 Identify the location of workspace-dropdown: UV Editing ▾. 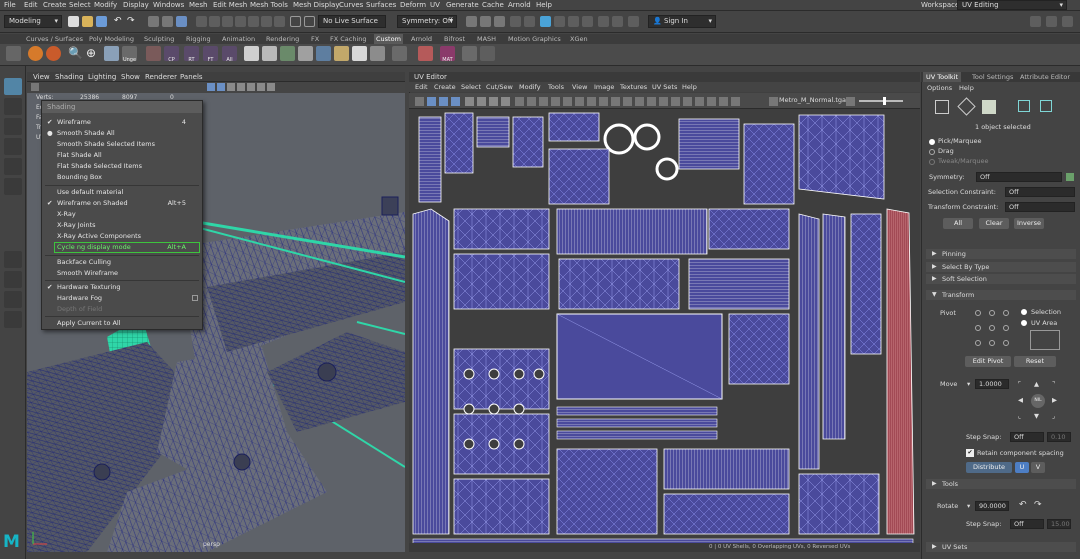
(1012, 5).